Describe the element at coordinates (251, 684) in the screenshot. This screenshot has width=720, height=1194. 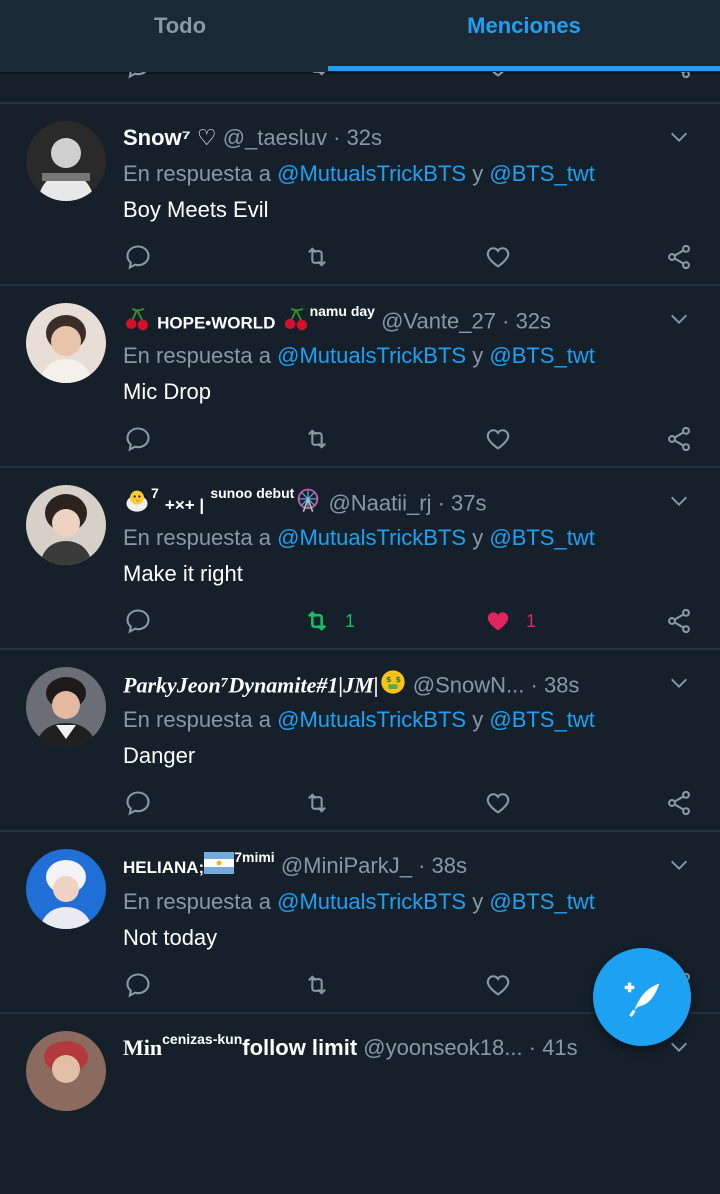
I see `display-name: ParkyJeon⁷Dynamite#1|JM|` at that location.